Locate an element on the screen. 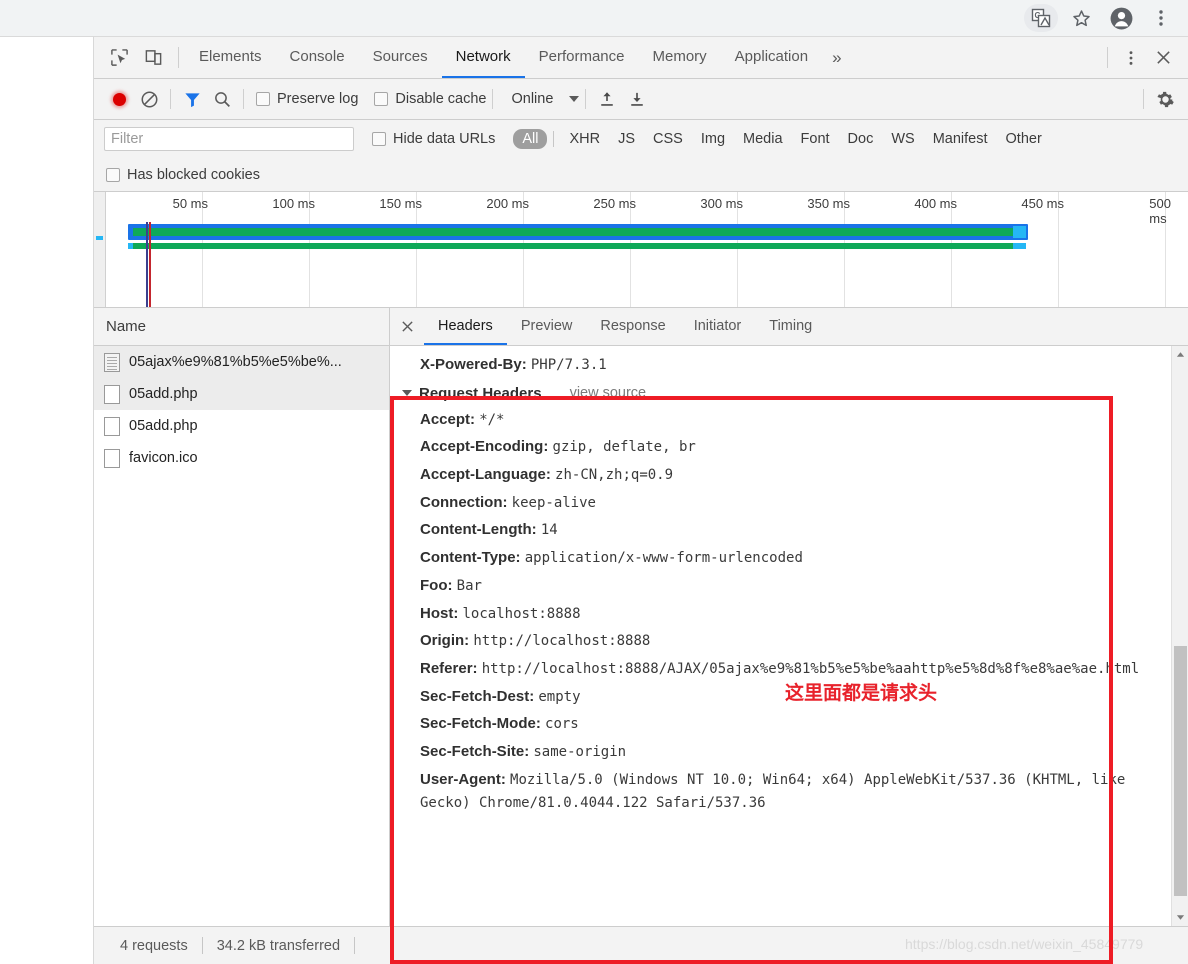 Image resolution: width=1188 pixels, height=964 pixels. header-key: Sec-Fetch-Mode: is located at coordinates (480, 724).